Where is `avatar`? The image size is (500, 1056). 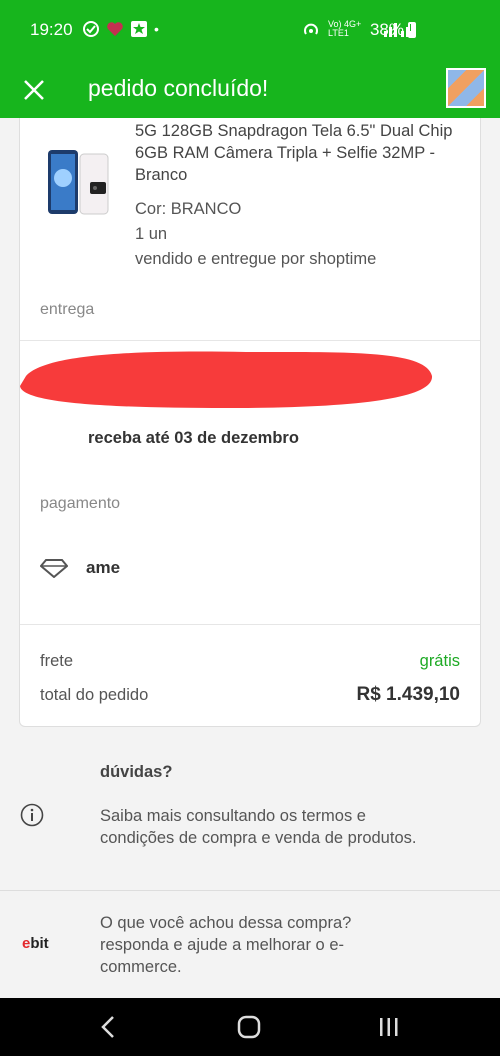
avatar is located at coordinates (466, 88).